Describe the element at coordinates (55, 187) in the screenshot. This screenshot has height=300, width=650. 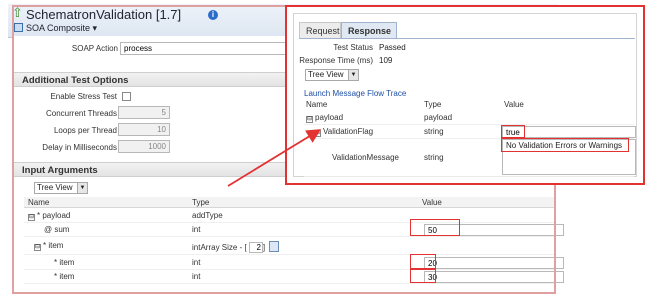
I see `args-view-select-value: Tree View` at that location.